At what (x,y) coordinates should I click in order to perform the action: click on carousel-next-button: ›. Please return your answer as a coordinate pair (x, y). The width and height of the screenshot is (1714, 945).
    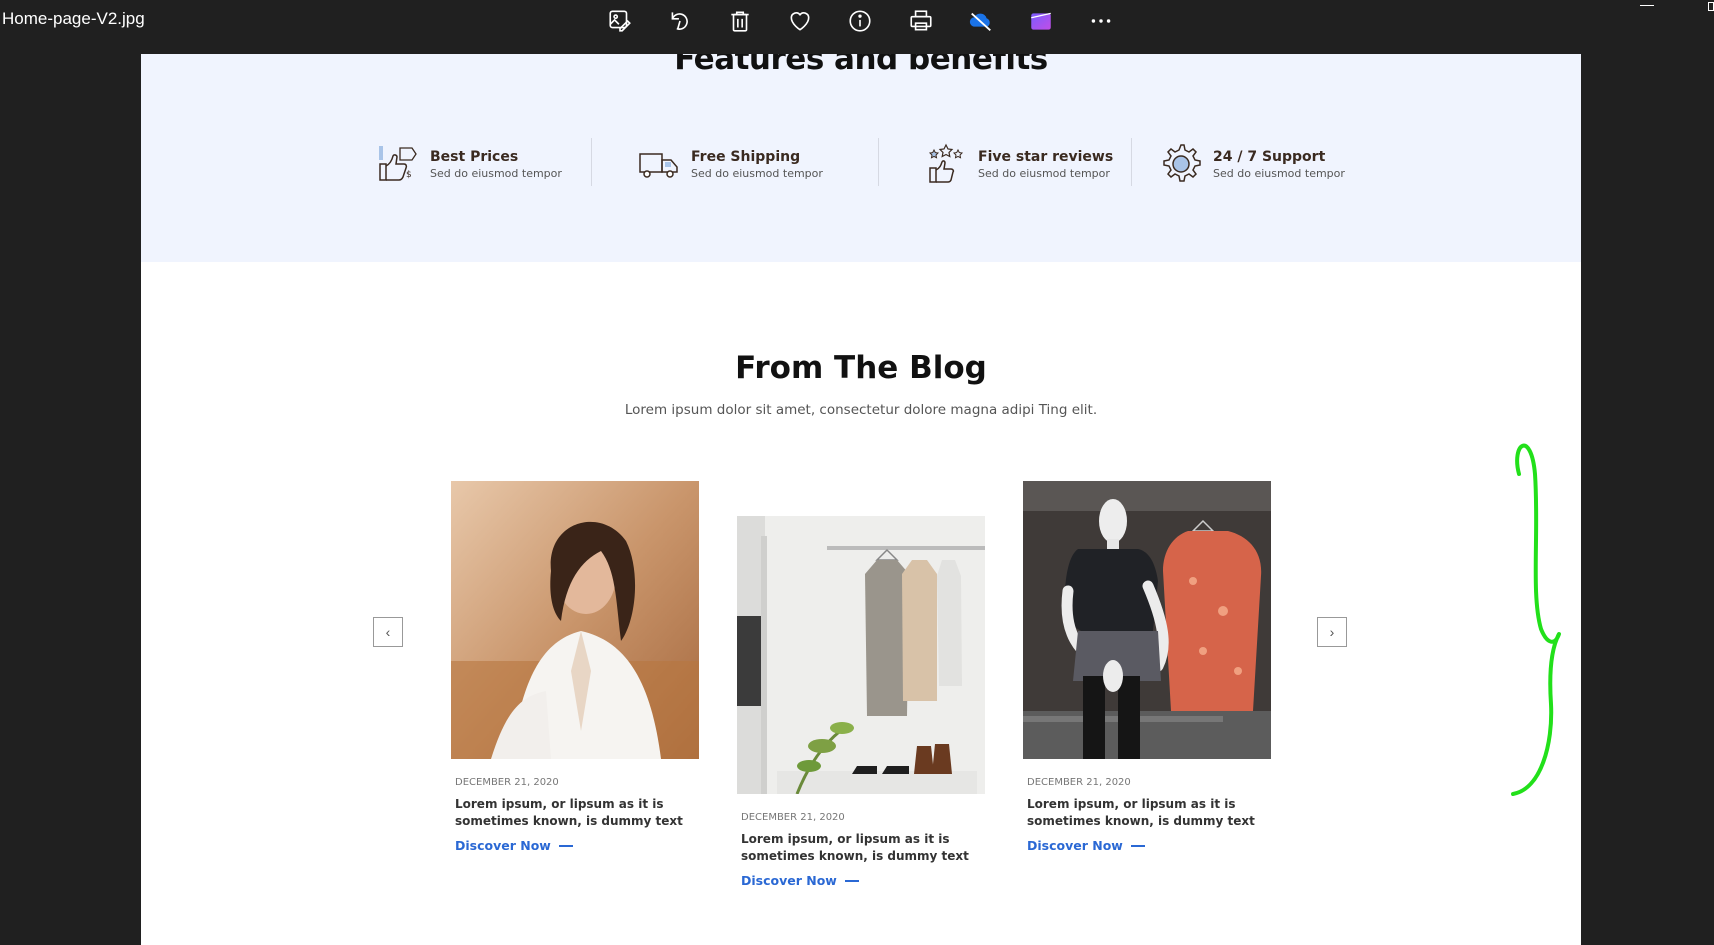
    Looking at the image, I should click on (1332, 632).